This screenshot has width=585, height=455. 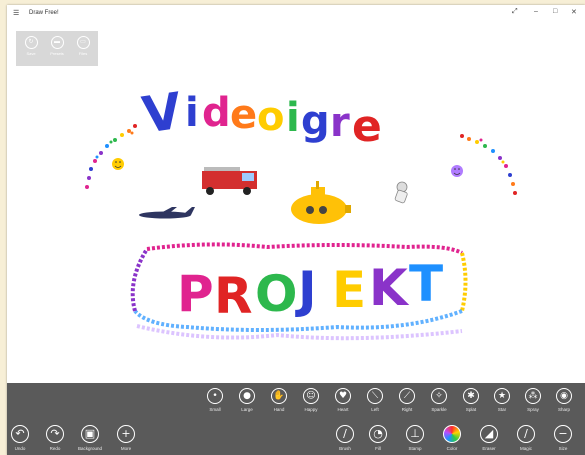 What do you see at coordinates (488, 164) in the screenshot?
I see `sparkle-arc-right` at bounding box center [488, 164].